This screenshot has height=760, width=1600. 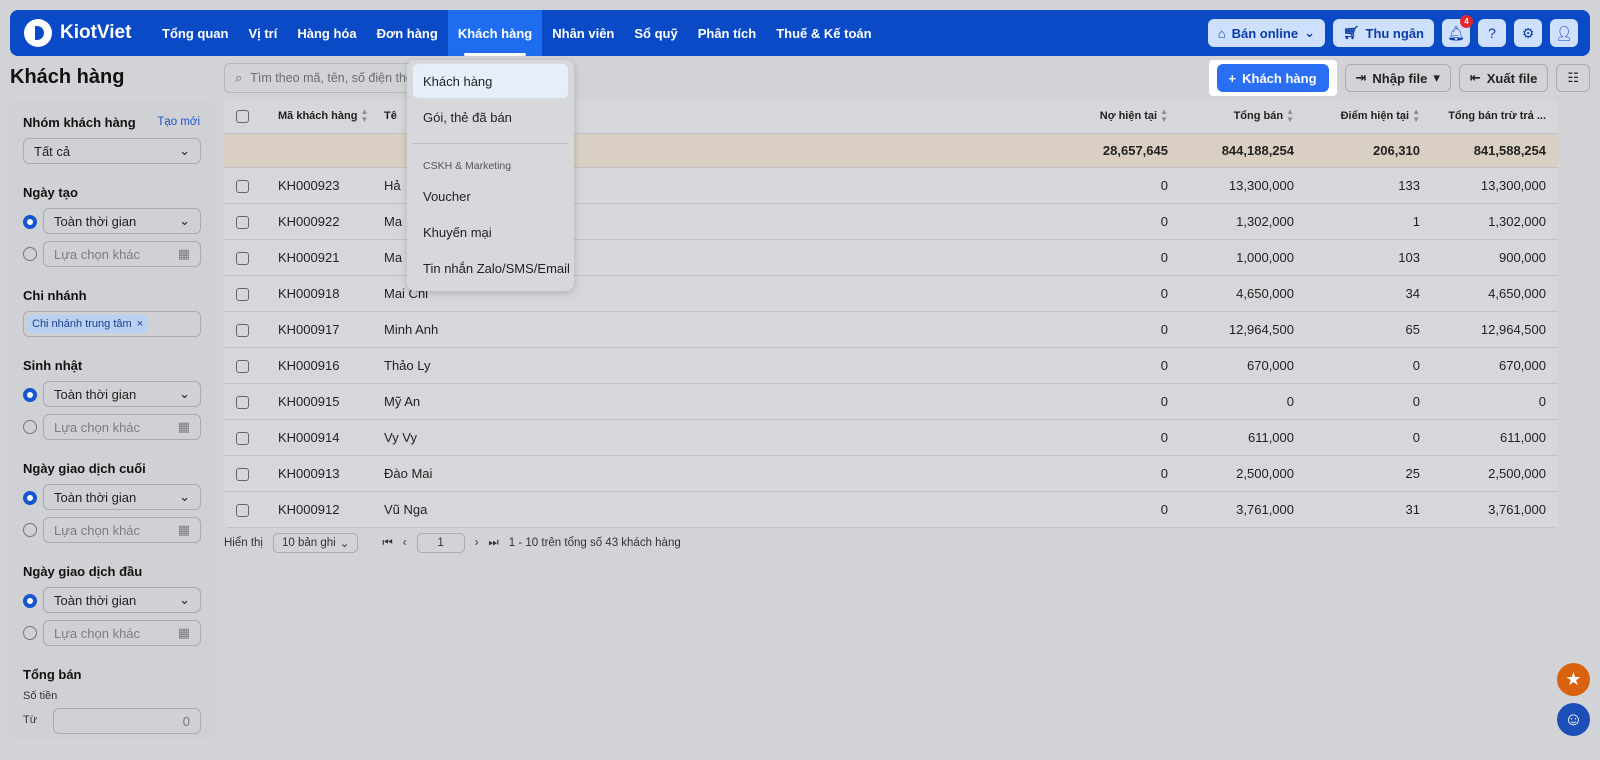 I want to click on last-tx-all-time-select: Toàn thời gian ⌄, so click(x=122, y=497).